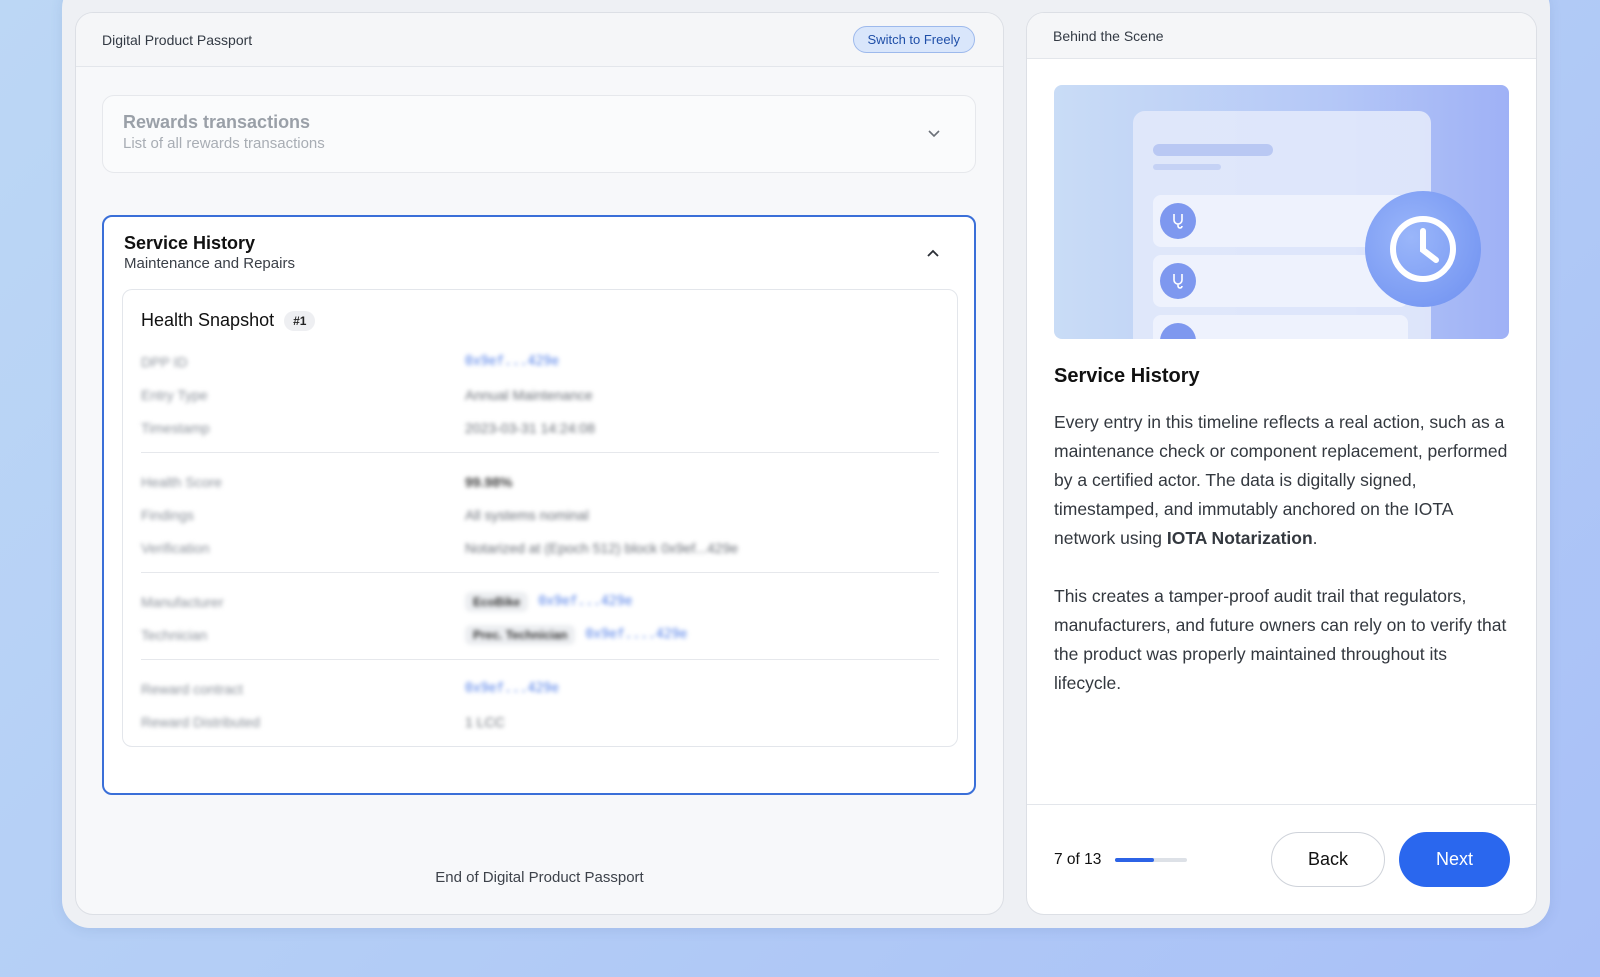 The height and width of the screenshot is (977, 1600). I want to click on snapshot-row-key: Entry Type, so click(174, 394).